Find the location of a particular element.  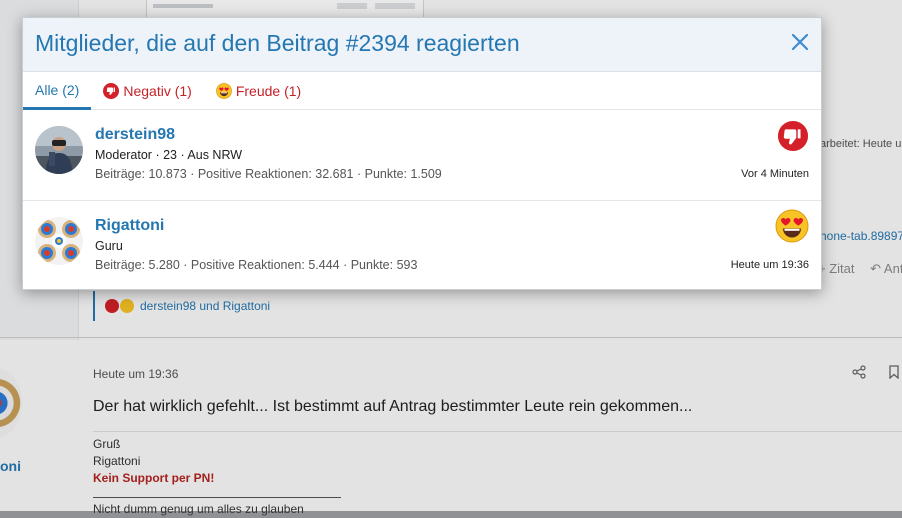

tab-negative: Negativ (1) is located at coordinates (147, 90).